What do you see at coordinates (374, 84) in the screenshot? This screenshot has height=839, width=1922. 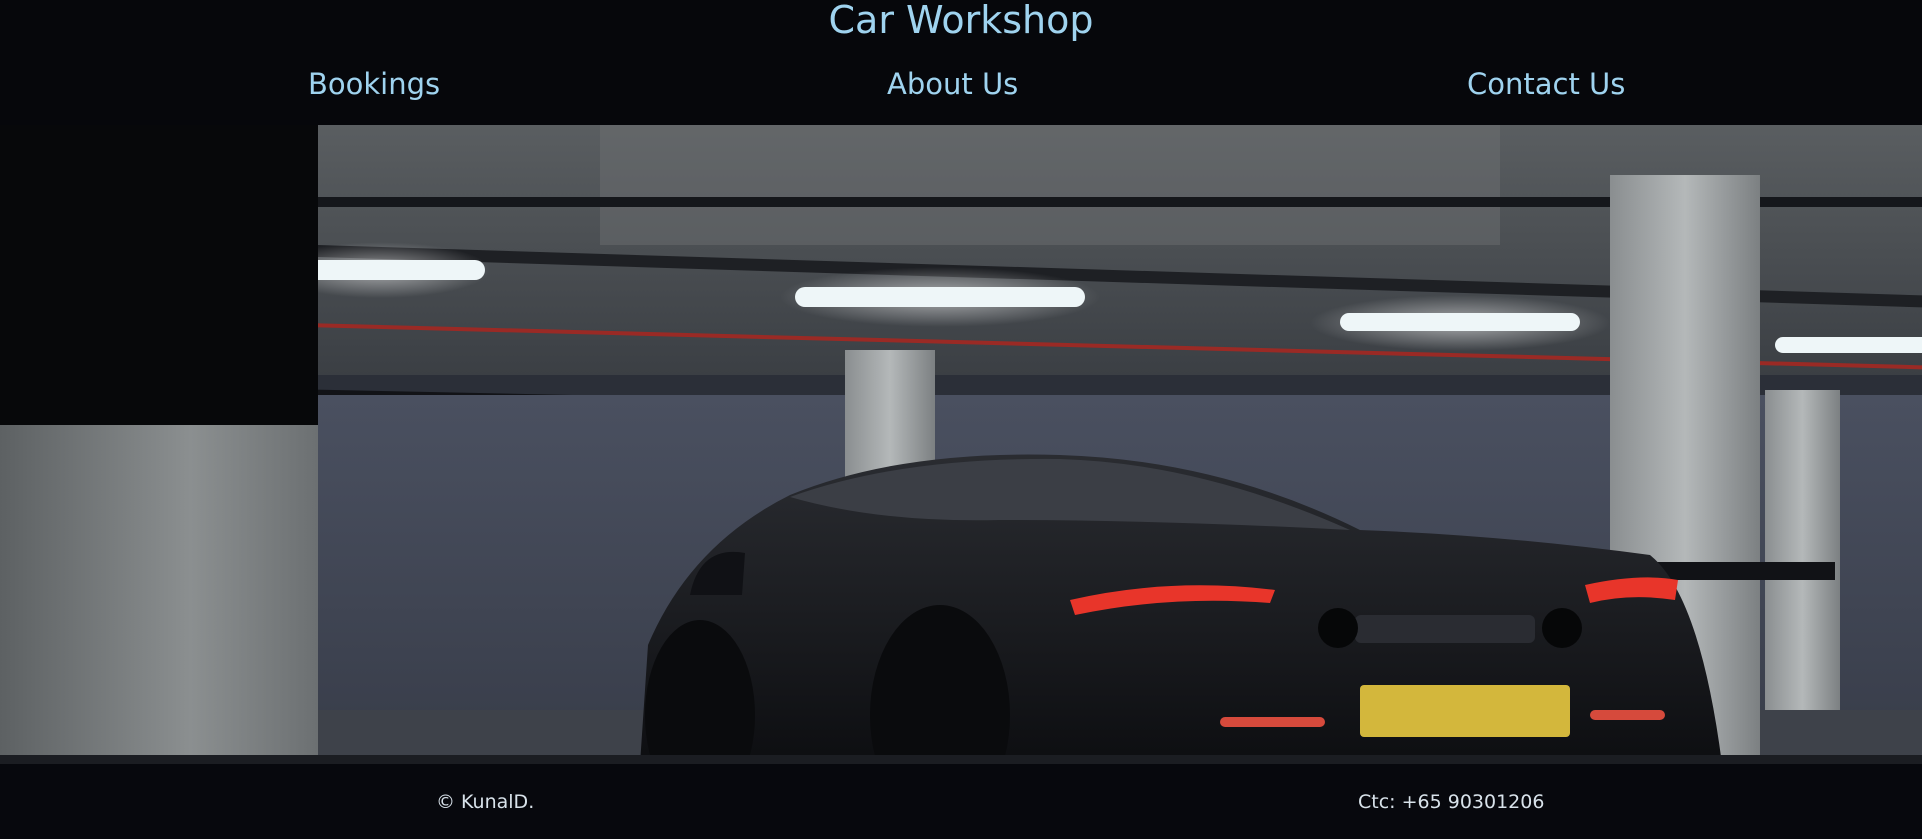 I see `nav-bookings-link: Bookings` at bounding box center [374, 84].